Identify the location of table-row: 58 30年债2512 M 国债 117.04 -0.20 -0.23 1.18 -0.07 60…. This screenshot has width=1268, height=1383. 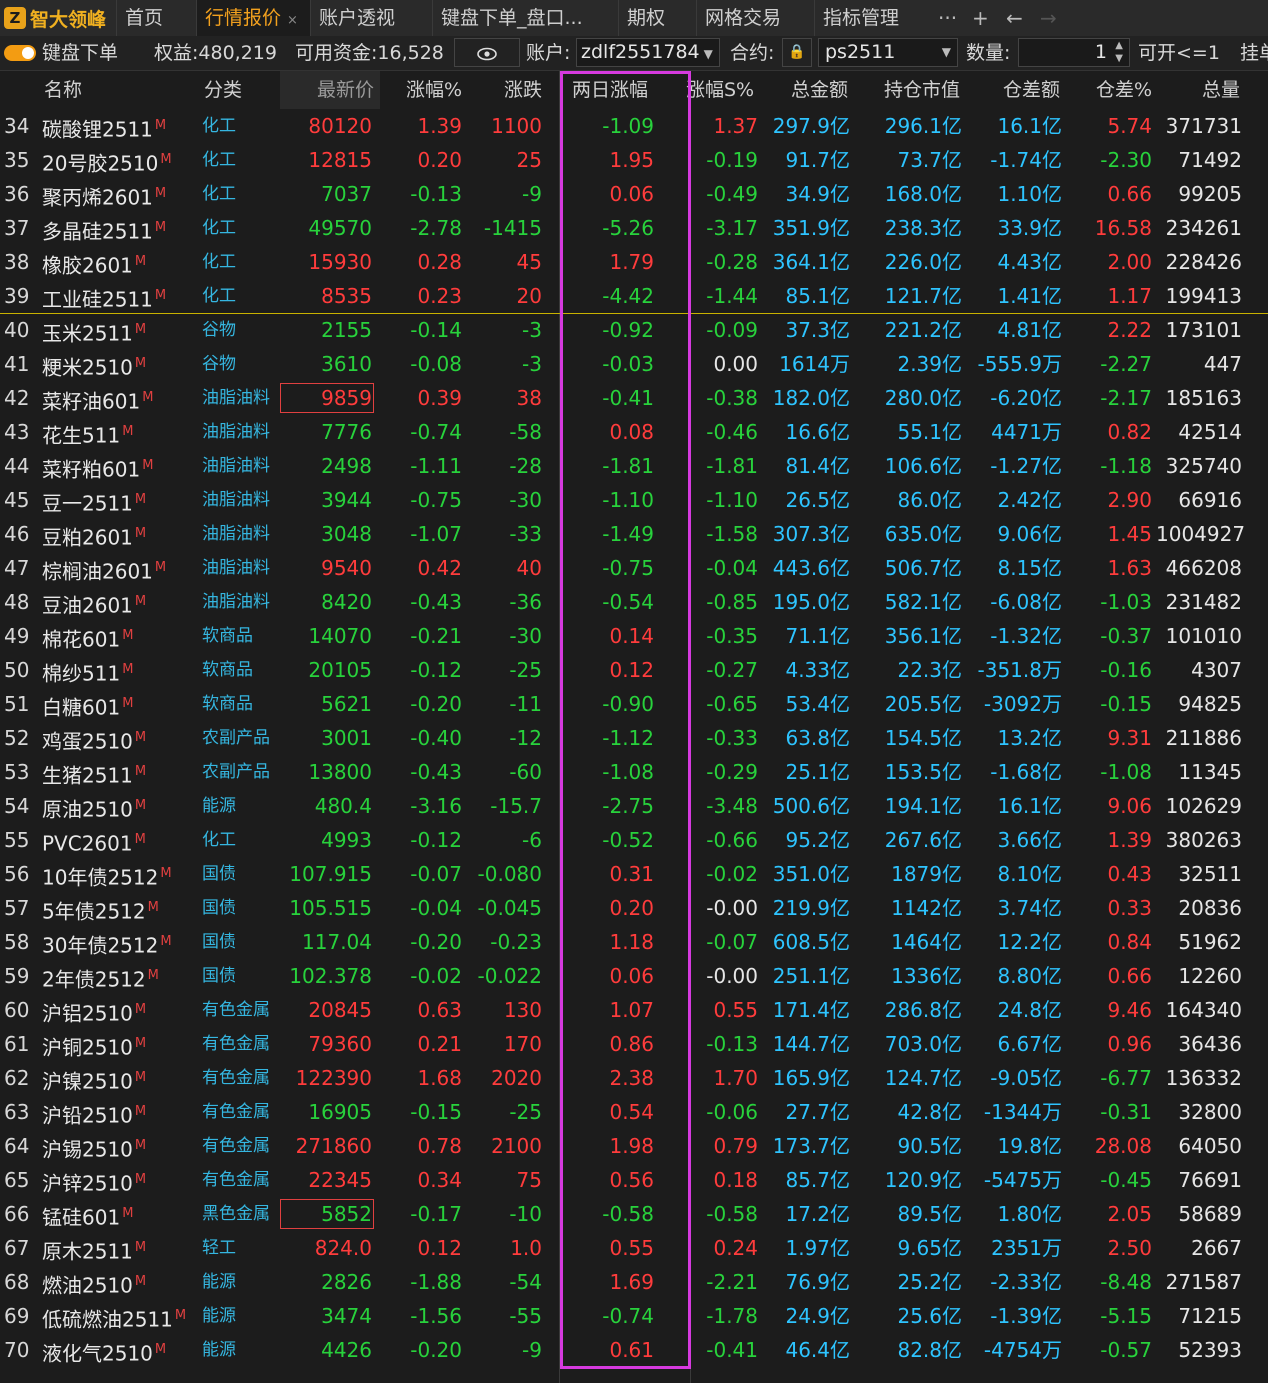
(634, 942).